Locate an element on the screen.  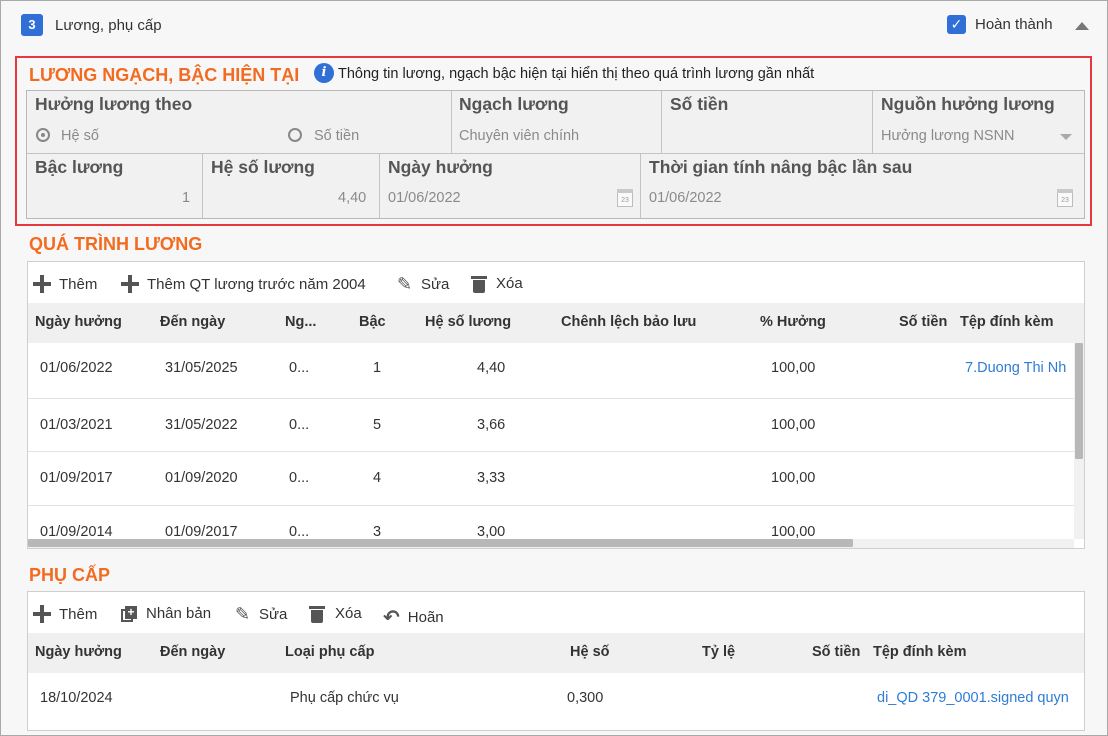
section-title: Lương, phụ cấp is located at coordinates (108, 25).